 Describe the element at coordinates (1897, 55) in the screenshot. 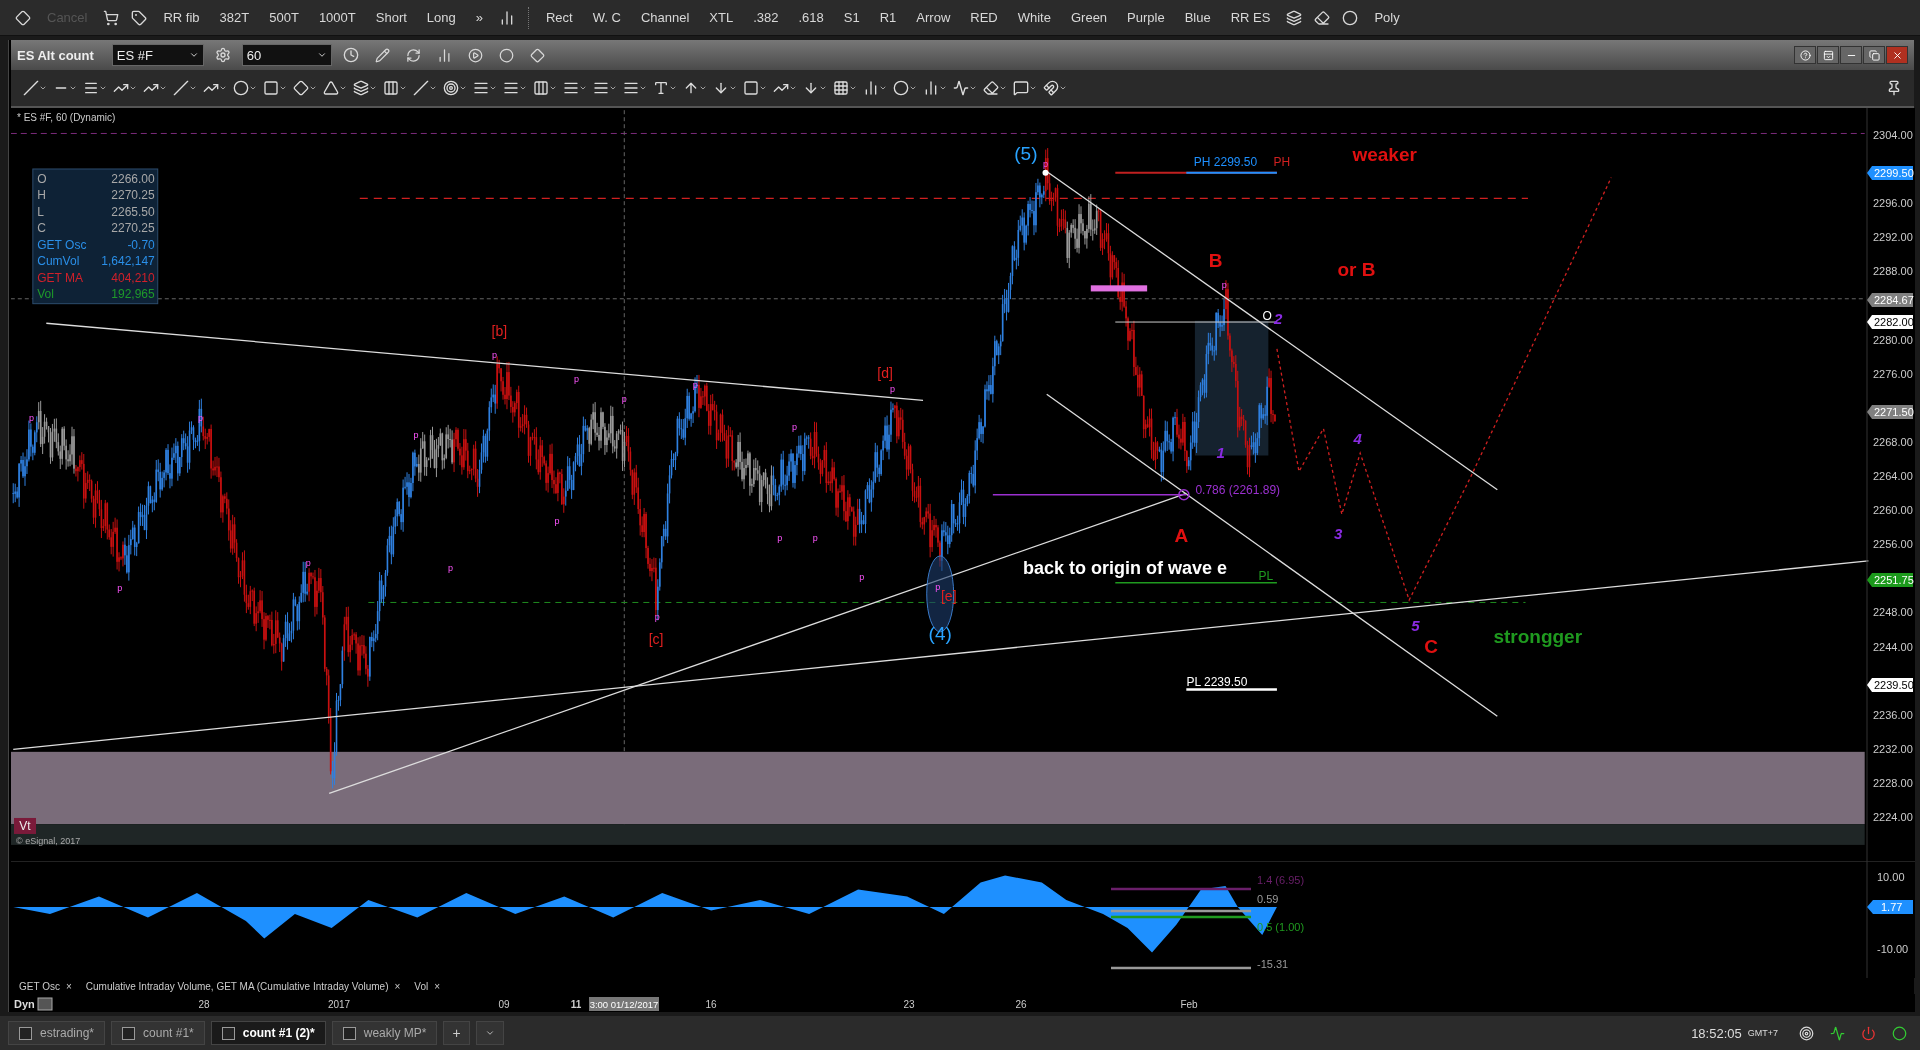

I see `close-icon` at that location.